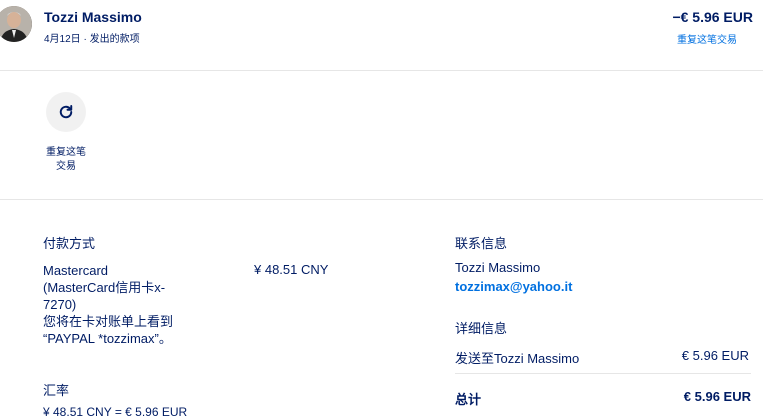 The height and width of the screenshot is (419, 763). I want to click on payment-method-line: Mastercard, so click(76, 270).